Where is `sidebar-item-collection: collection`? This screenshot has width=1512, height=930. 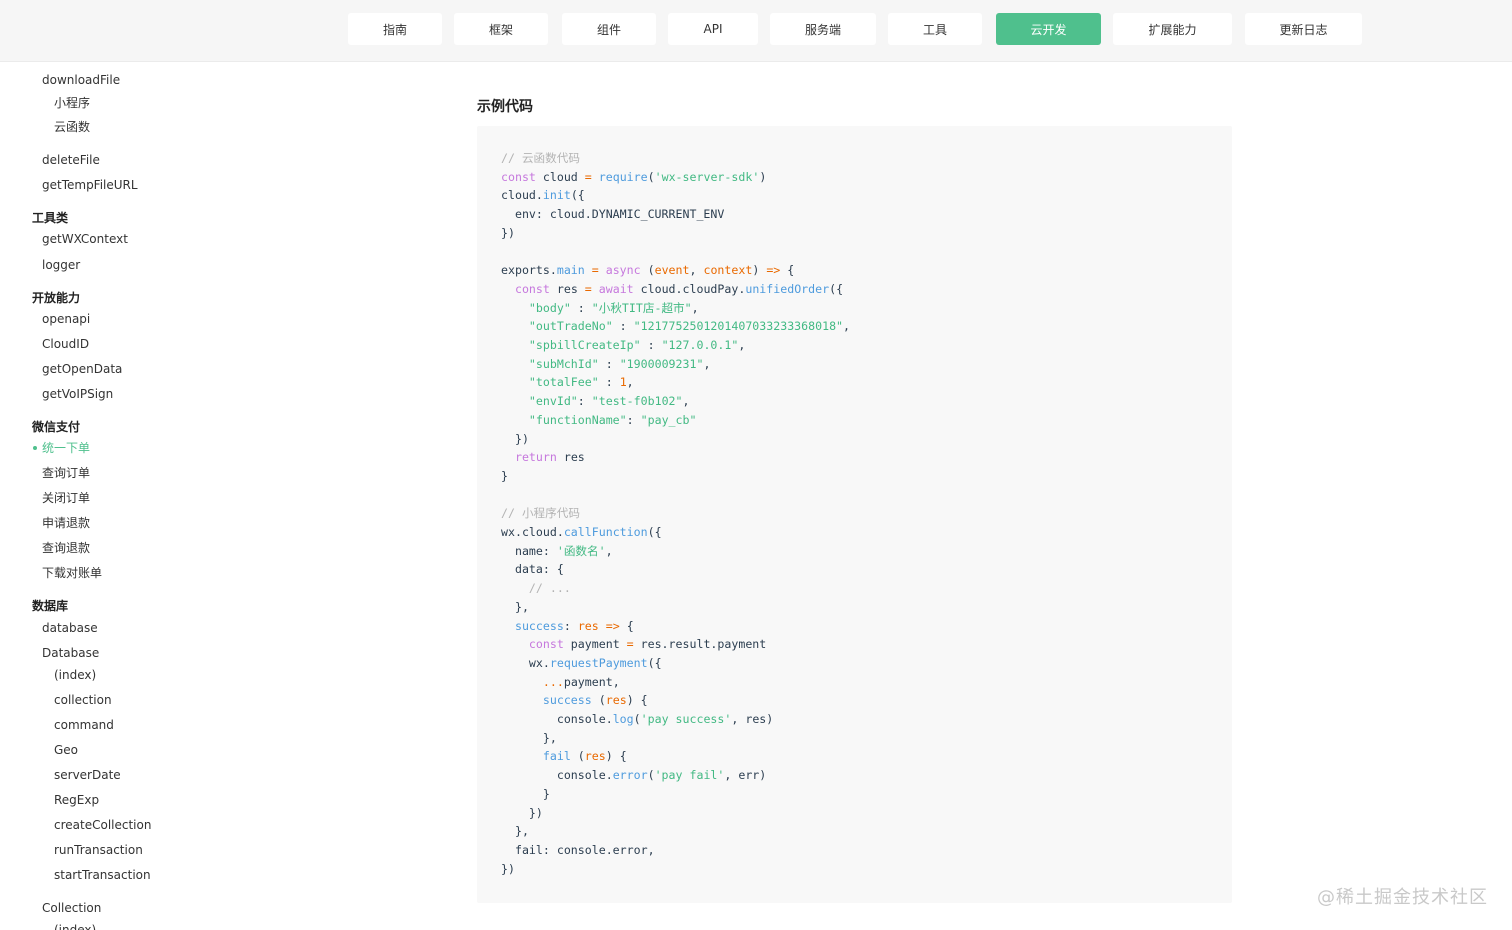 sidebar-item-collection: collection is located at coordinates (83, 700).